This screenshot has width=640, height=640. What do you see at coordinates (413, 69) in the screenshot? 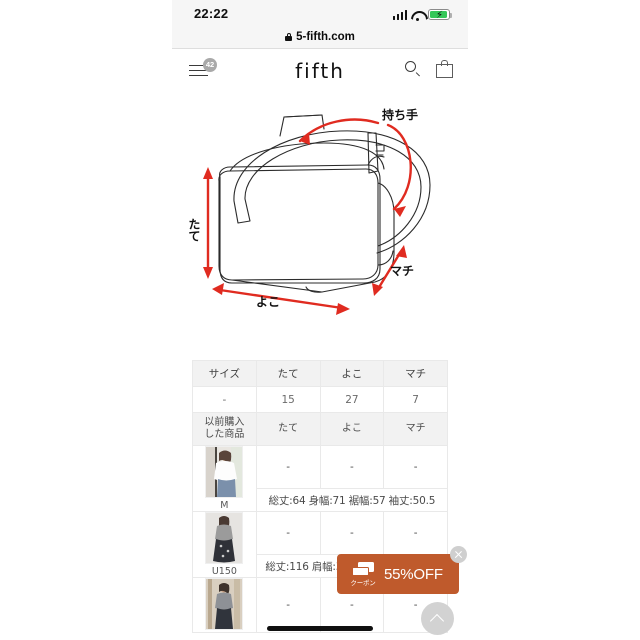
I see `search-icon` at bounding box center [413, 69].